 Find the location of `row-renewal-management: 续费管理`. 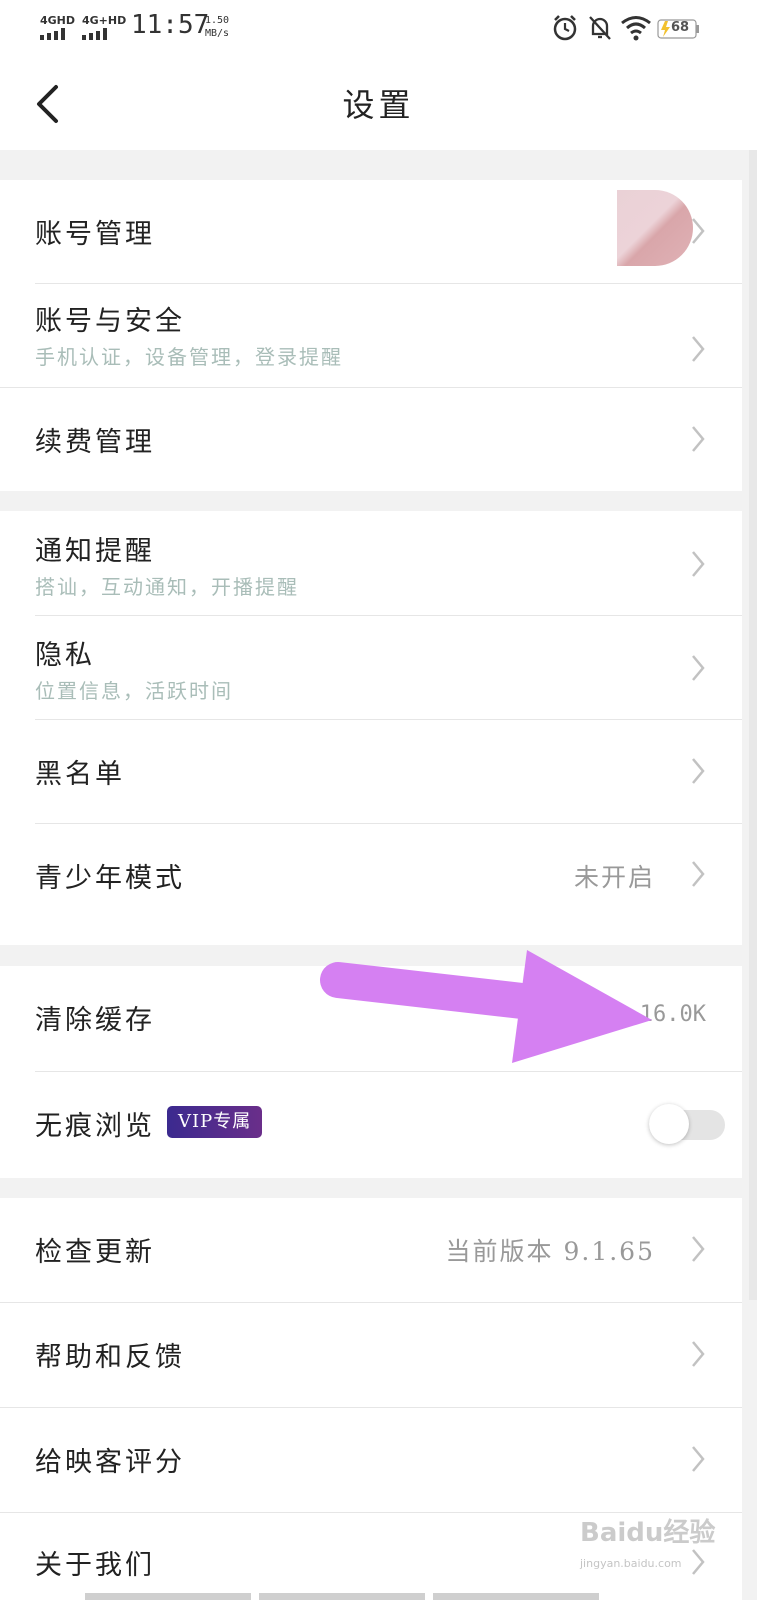

row-renewal-management: 续费管理 is located at coordinates (371, 439).